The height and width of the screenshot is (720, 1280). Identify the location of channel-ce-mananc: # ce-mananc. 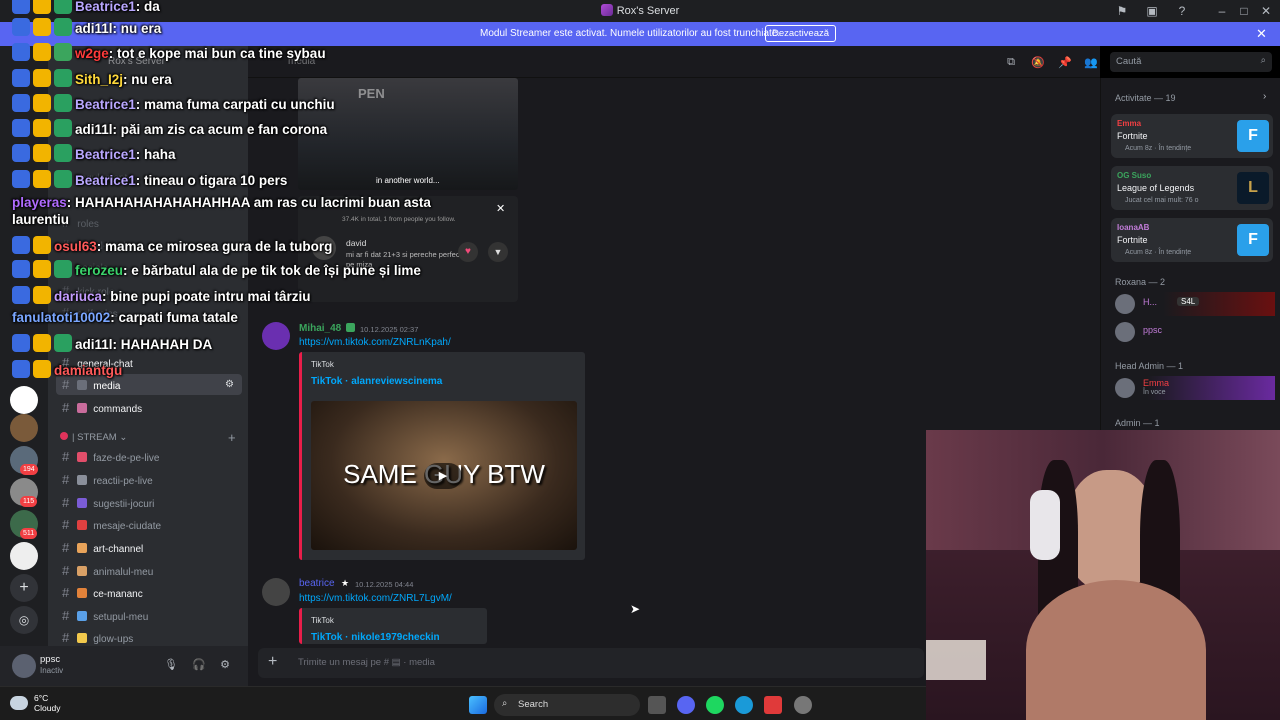
(149, 592).